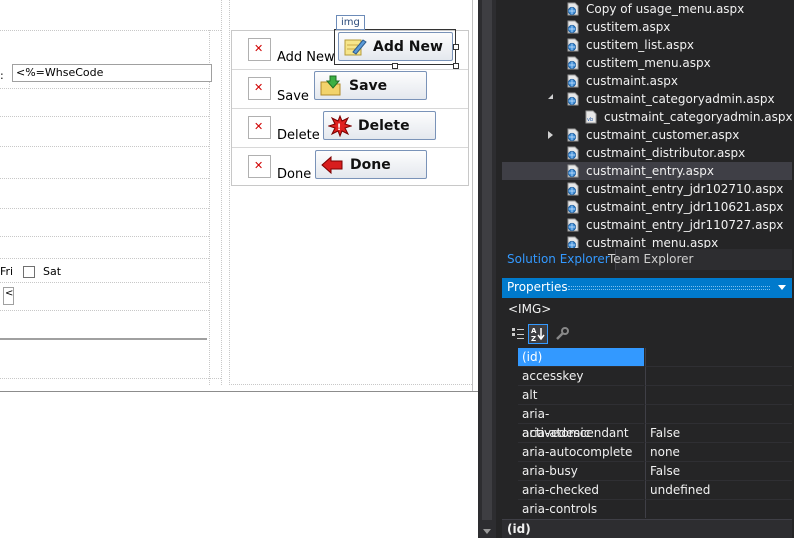 This screenshot has width=794, height=538. I want to click on solution-tree-item: custmaint_entry.aspx, so click(647, 171).